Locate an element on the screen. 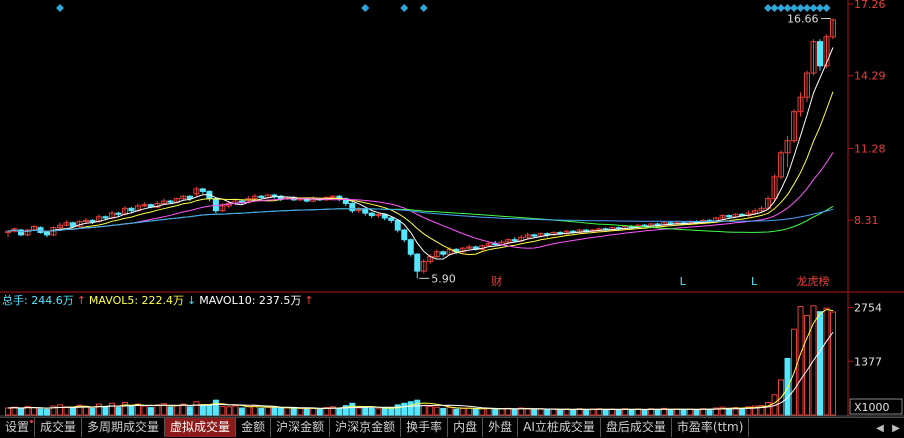 This screenshot has height=438, width=904. scroll-left-icon: ◀ is located at coordinates (880, 428).